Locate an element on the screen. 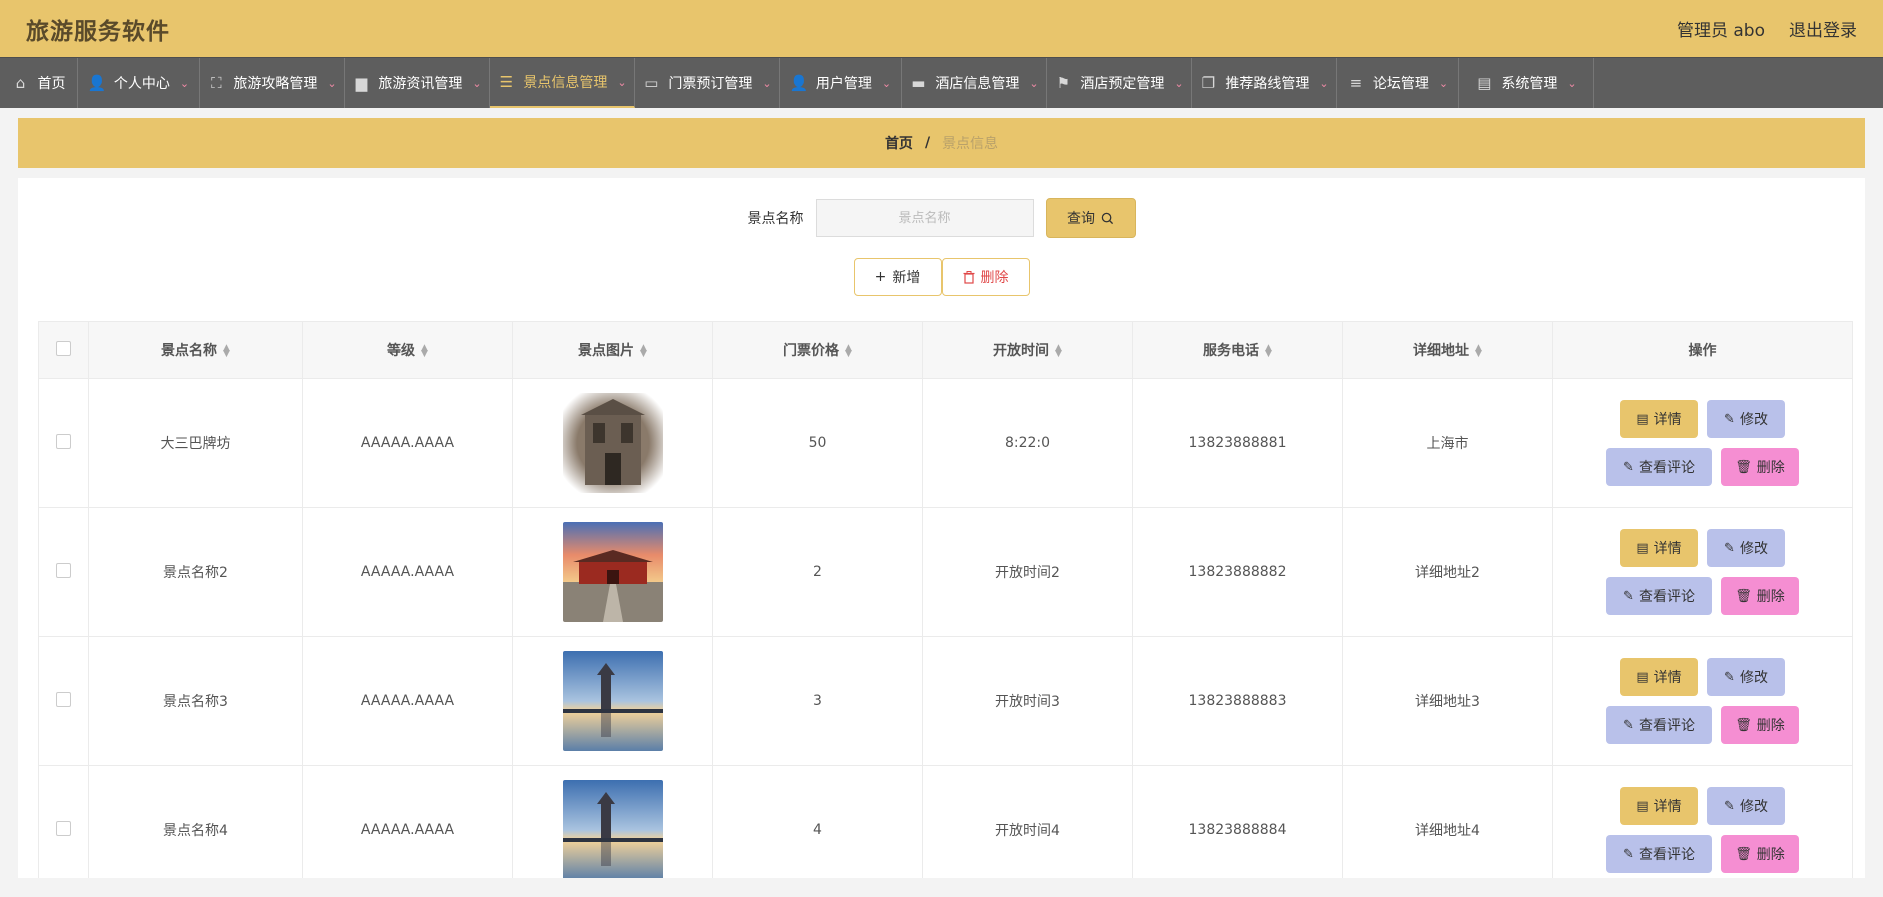  cell-name: 大三巴牌坊 is located at coordinates (195, 443).